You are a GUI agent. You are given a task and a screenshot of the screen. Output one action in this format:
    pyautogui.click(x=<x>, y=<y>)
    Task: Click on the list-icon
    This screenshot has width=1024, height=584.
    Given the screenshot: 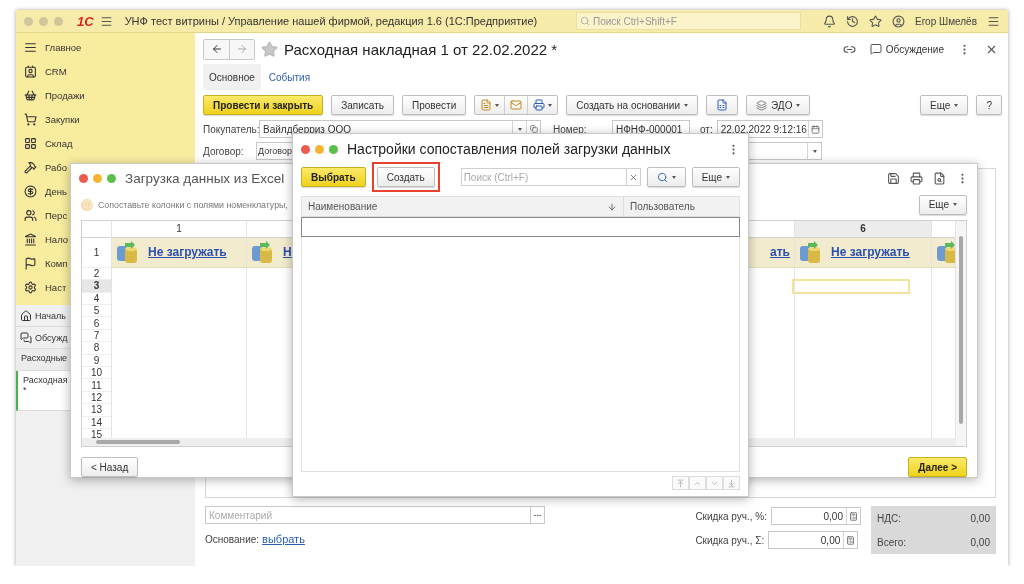 What is the action you would take?
    pyautogui.click(x=30, y=47)
    